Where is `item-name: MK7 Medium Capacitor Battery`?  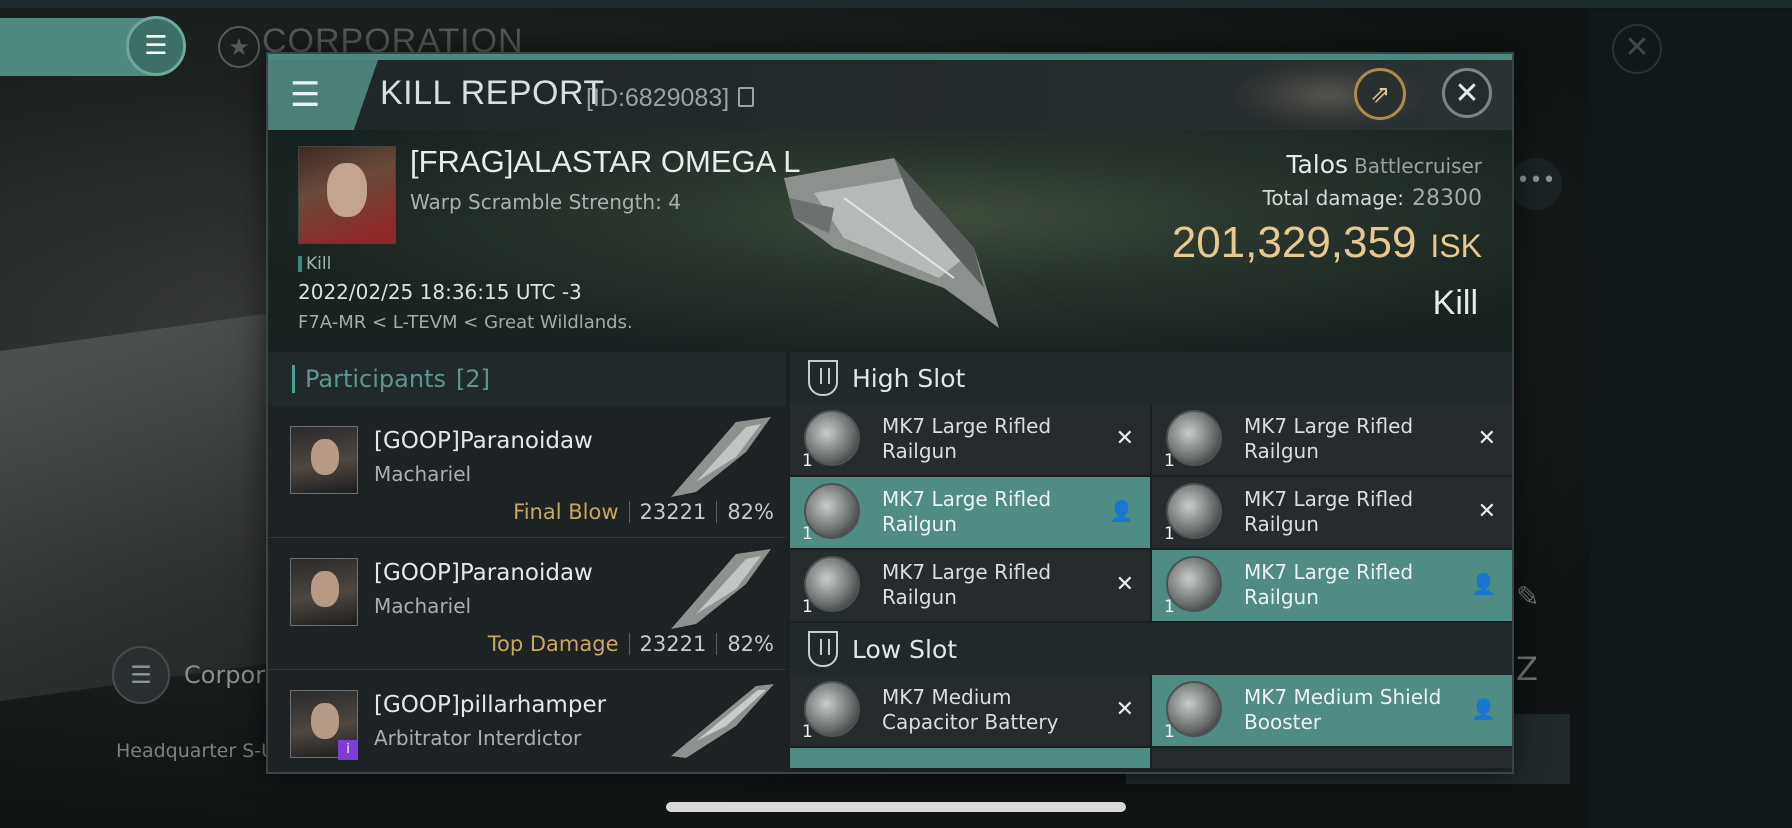
item-name: MK7 Medium Capacitor Battery is located at coordinates (970, 709).